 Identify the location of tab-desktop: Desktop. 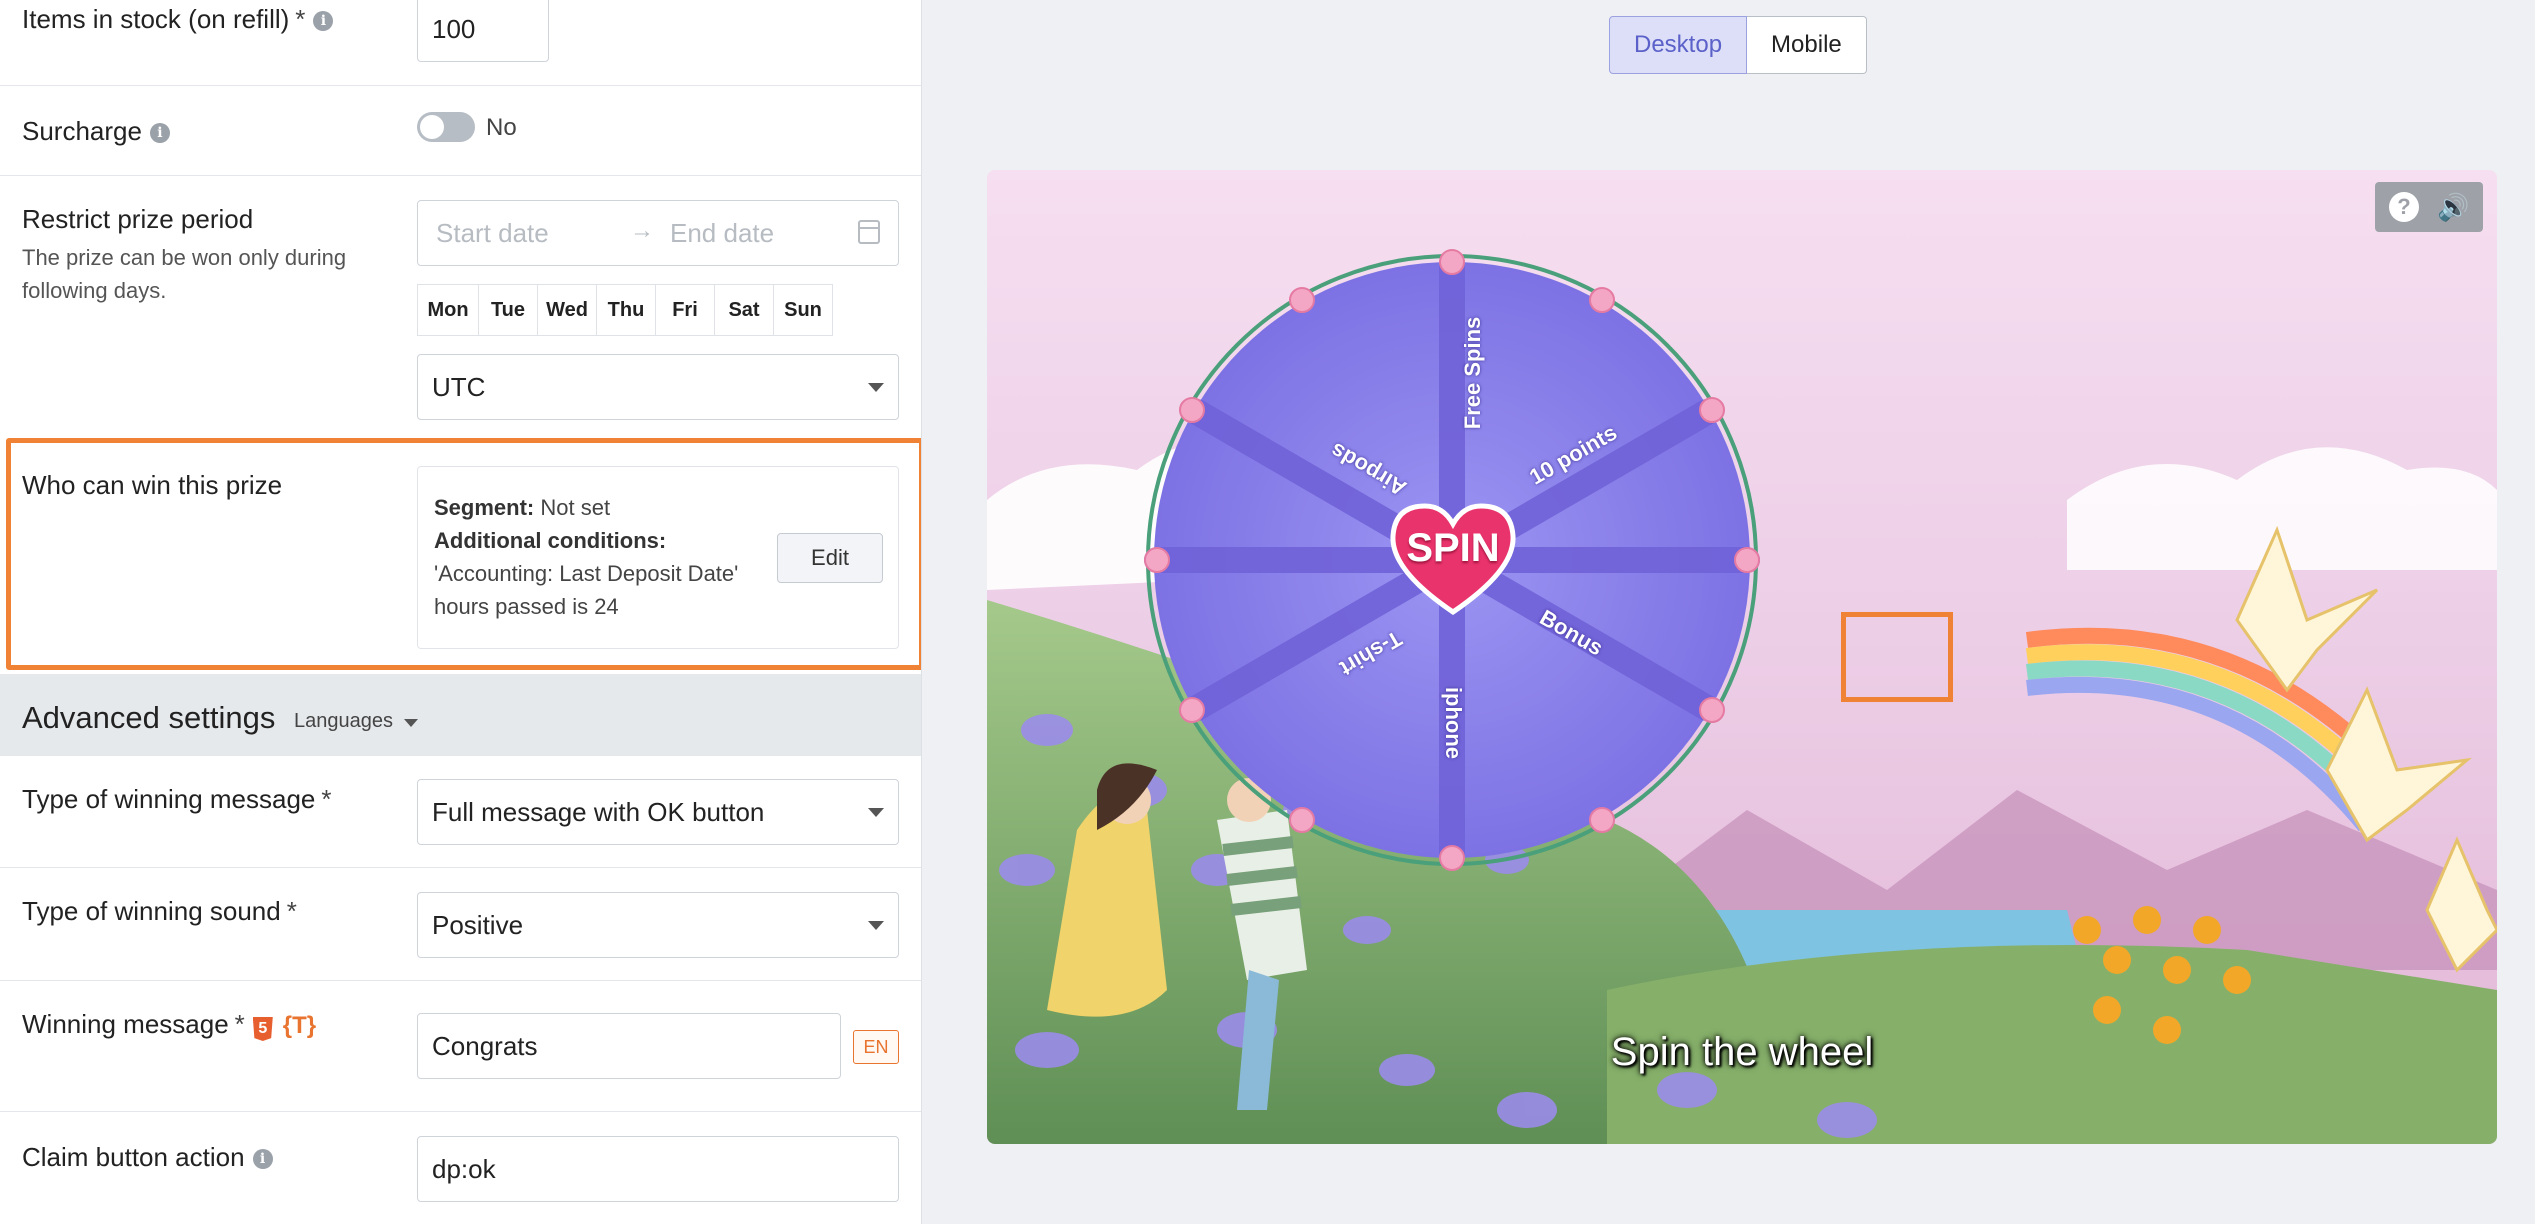
(1678, 45).